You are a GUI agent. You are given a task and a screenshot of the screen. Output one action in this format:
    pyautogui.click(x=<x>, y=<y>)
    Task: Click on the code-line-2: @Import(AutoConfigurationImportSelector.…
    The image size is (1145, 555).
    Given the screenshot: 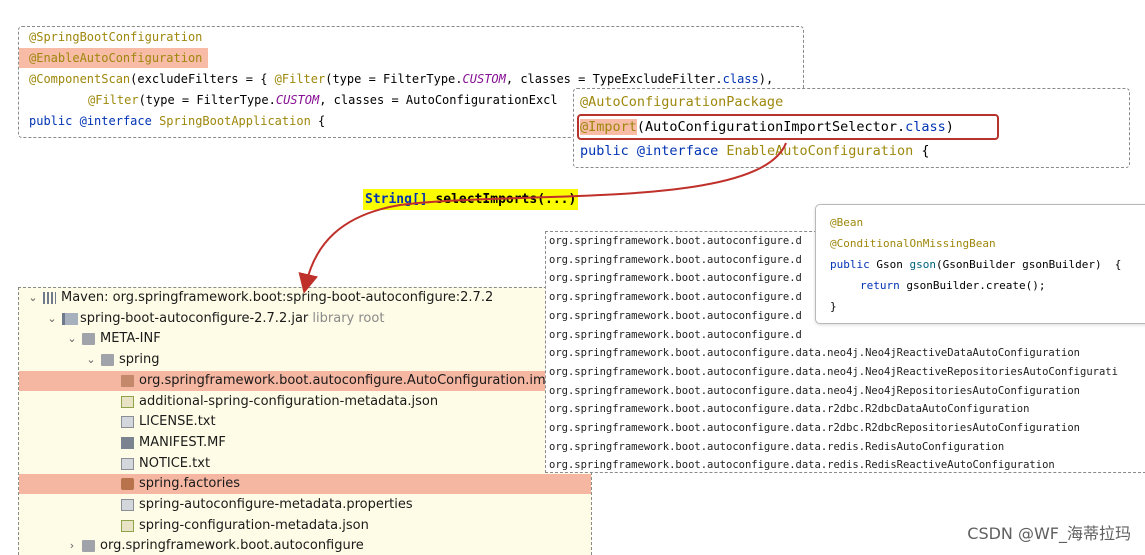 What is the action you would take?
    pyautogui.click(x=767, y=127)
    